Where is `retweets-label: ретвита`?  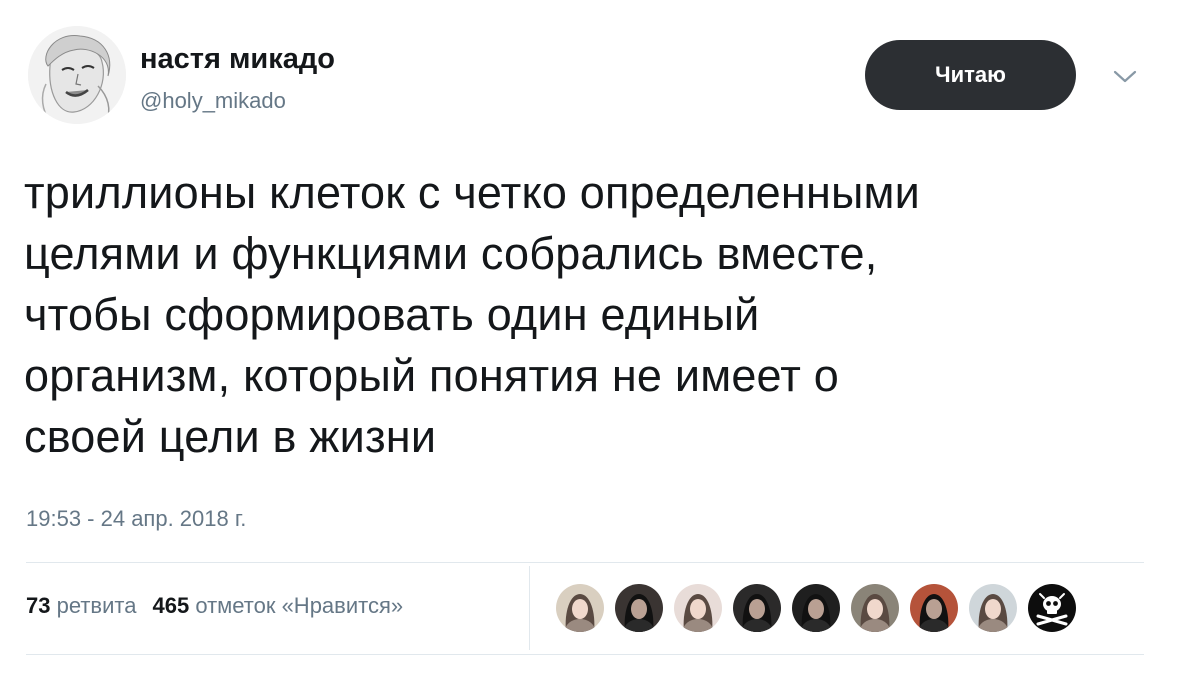
retweets-label: ретвита is located at coordinates (96, 605).